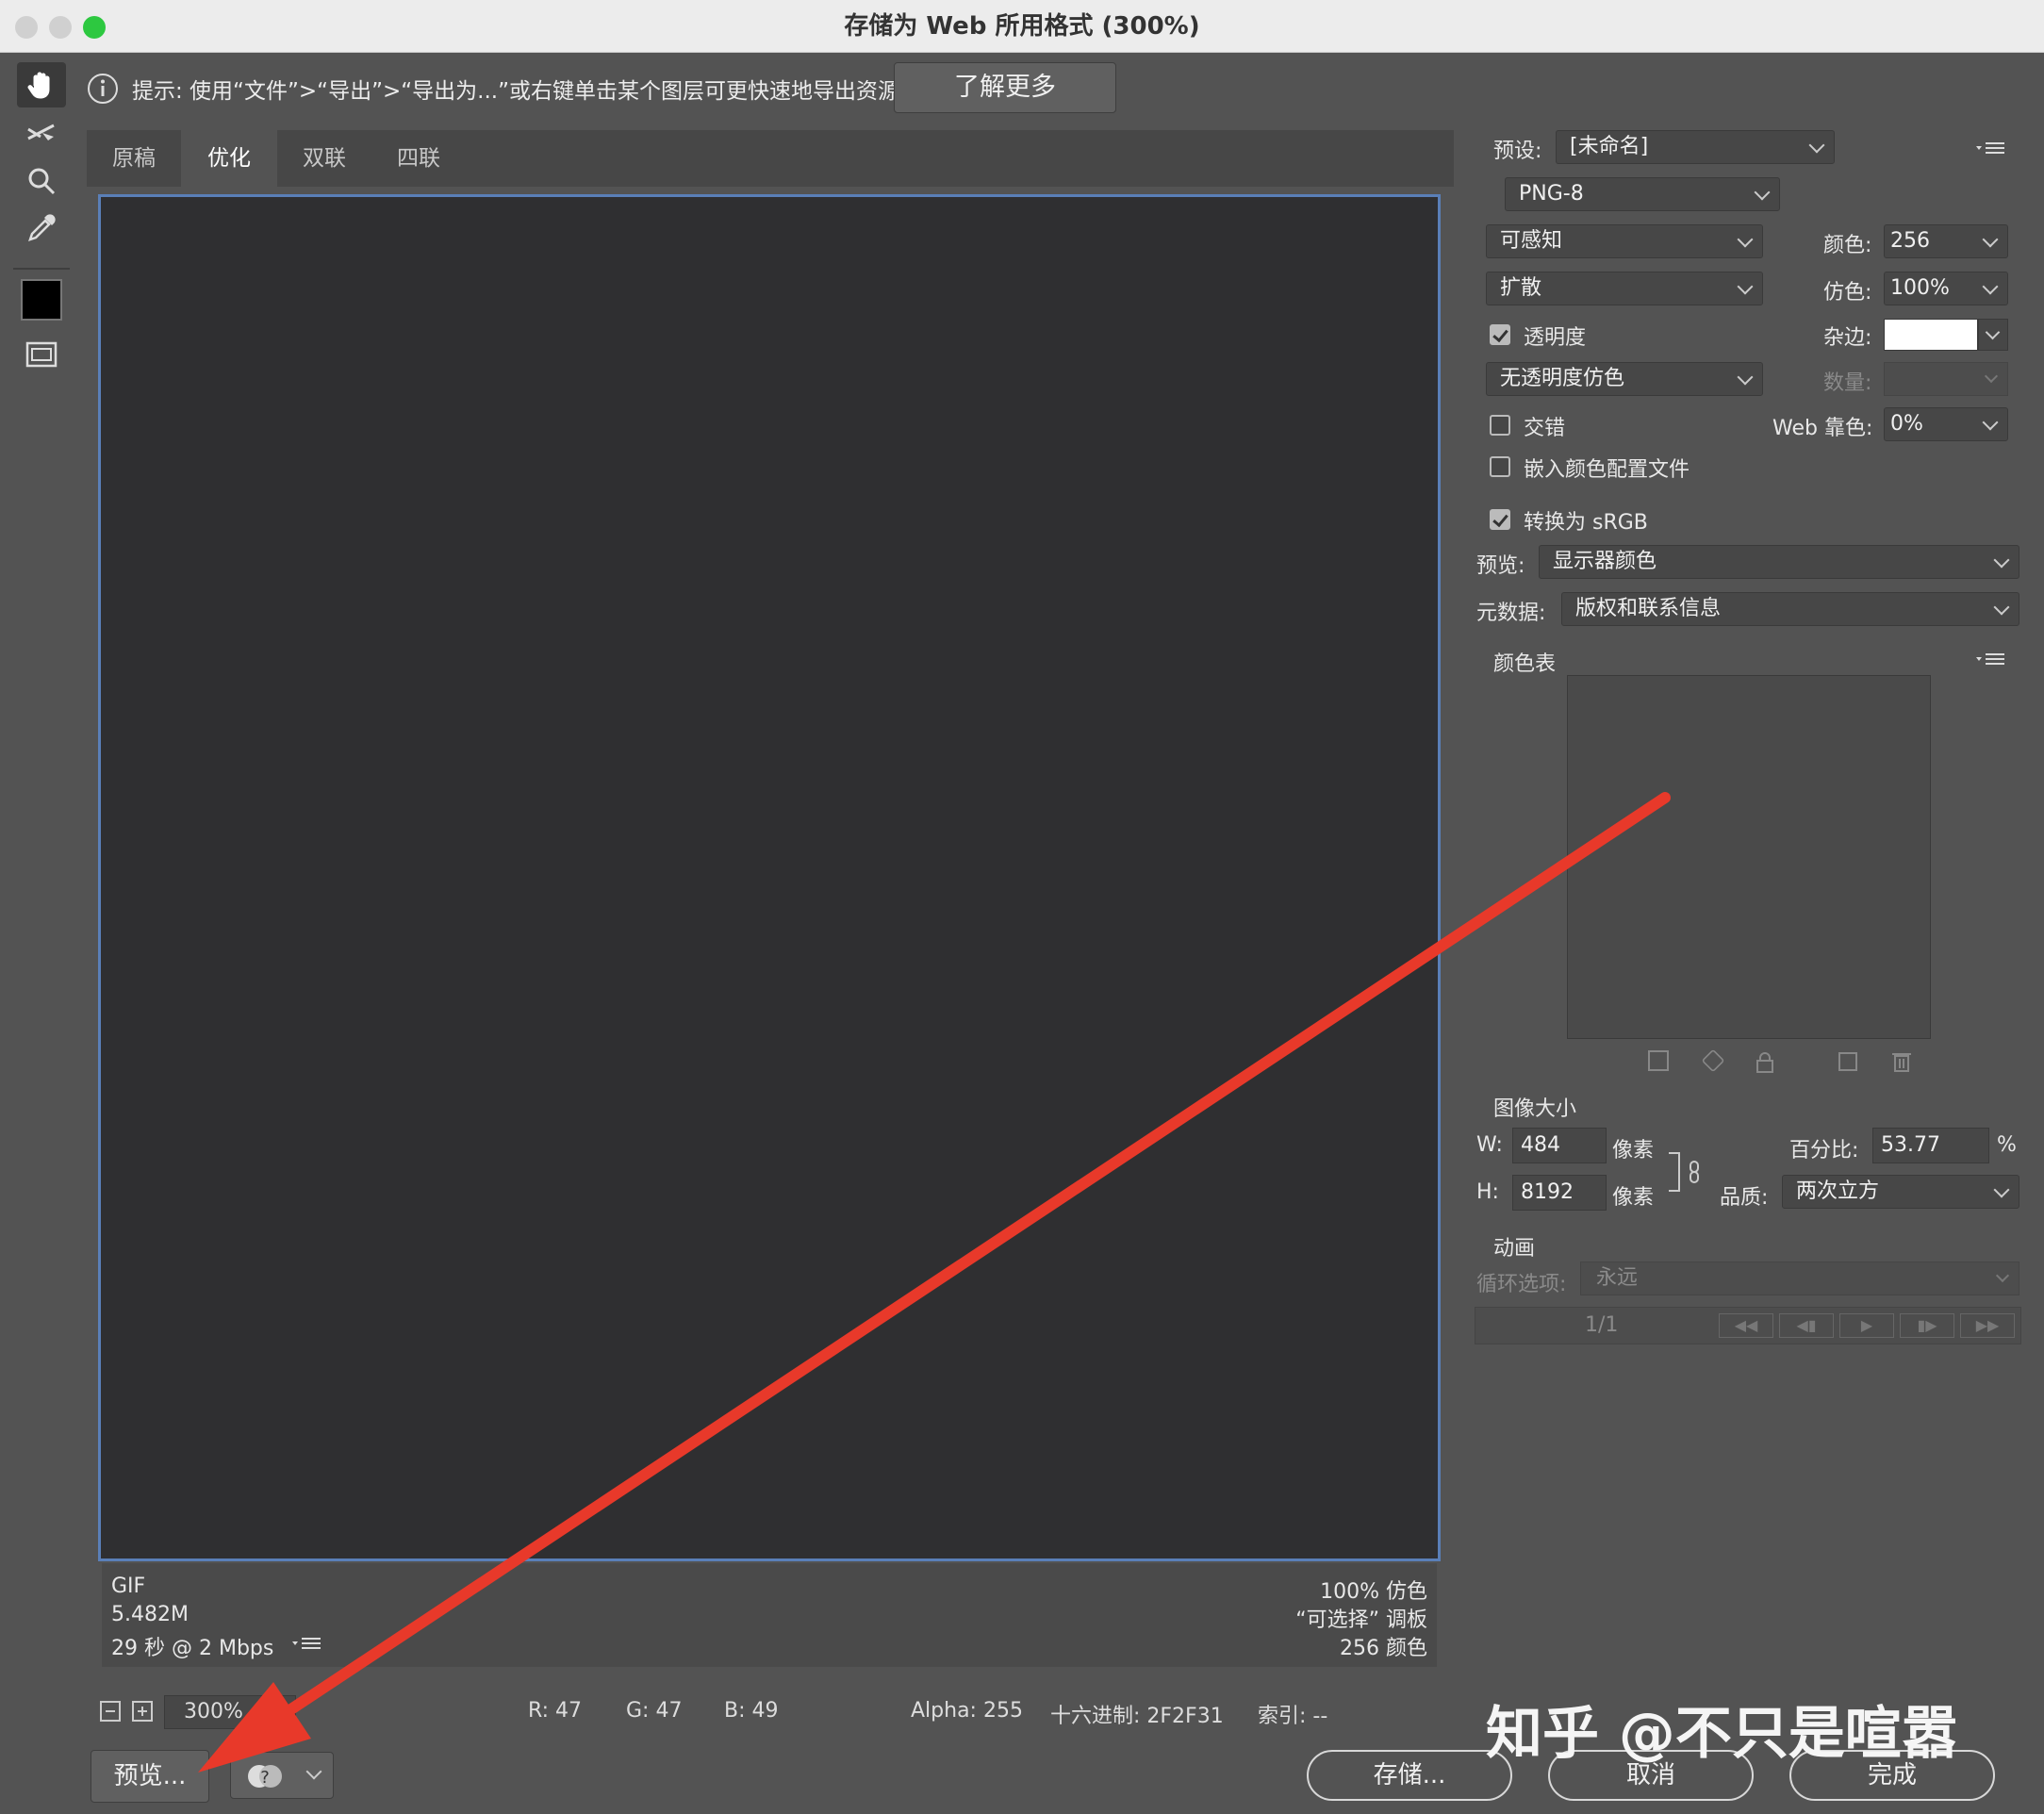 This screenshot has width=2044, height=1814. Describe the element at coordinates (255, 1727) in the screenshot. I see `arrow-head` at that location.